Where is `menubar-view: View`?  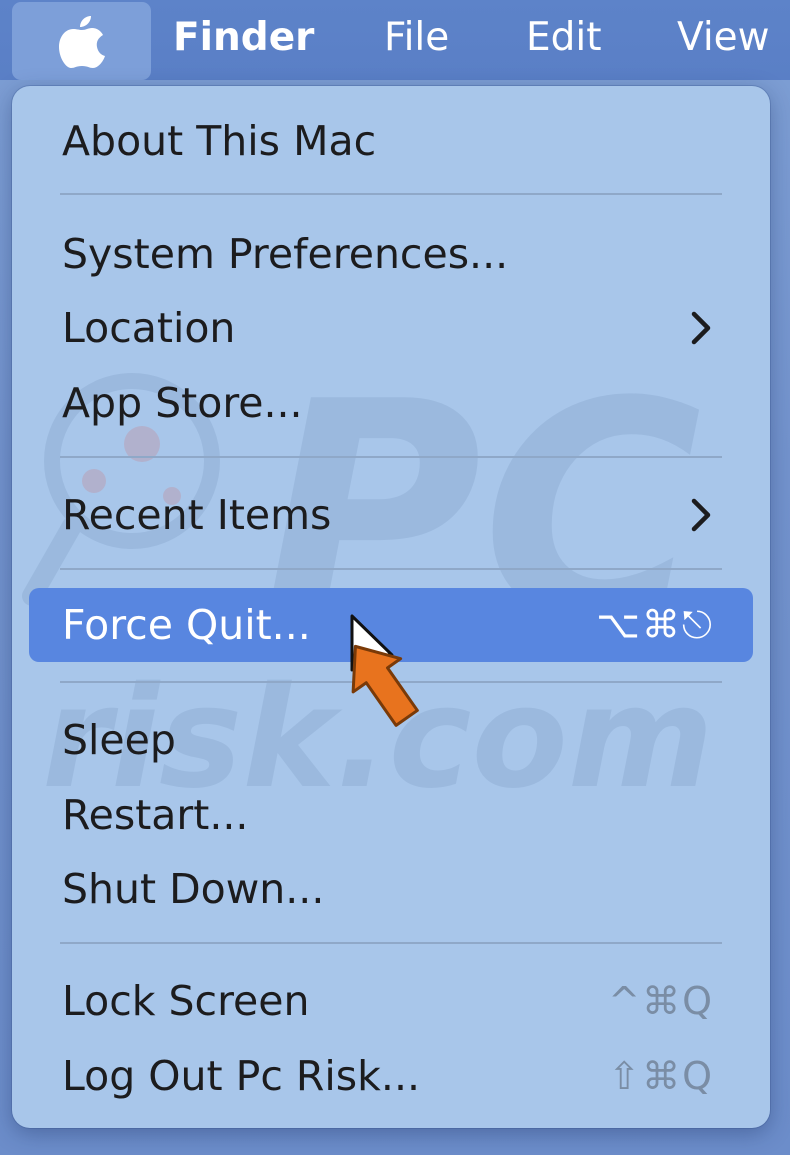
menubar-view: View is located at coordinates (723, 38).